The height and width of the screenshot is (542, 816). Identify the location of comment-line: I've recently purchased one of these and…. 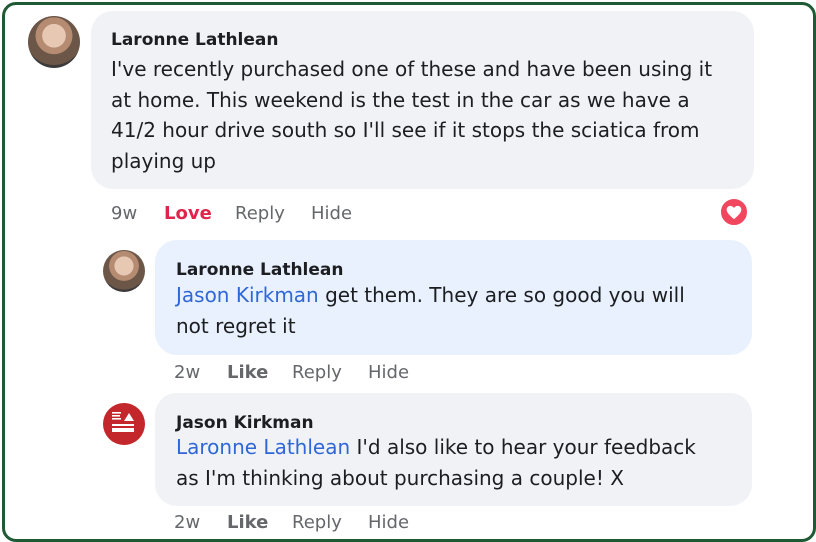
(412, 69).